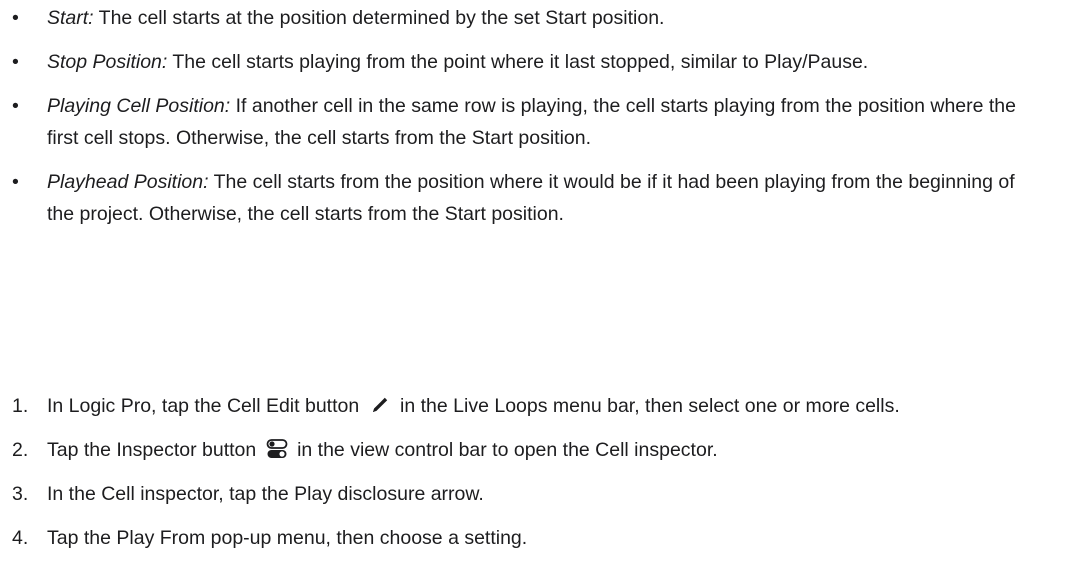 Image resolution: width=1065 pixels, height=575 pixels. What do you see at coordinates (203, 406) in the screenshot?
I see `step-text-before: In Logic Pro, tap the Cell Edit button` at bounding box center [203, 406].